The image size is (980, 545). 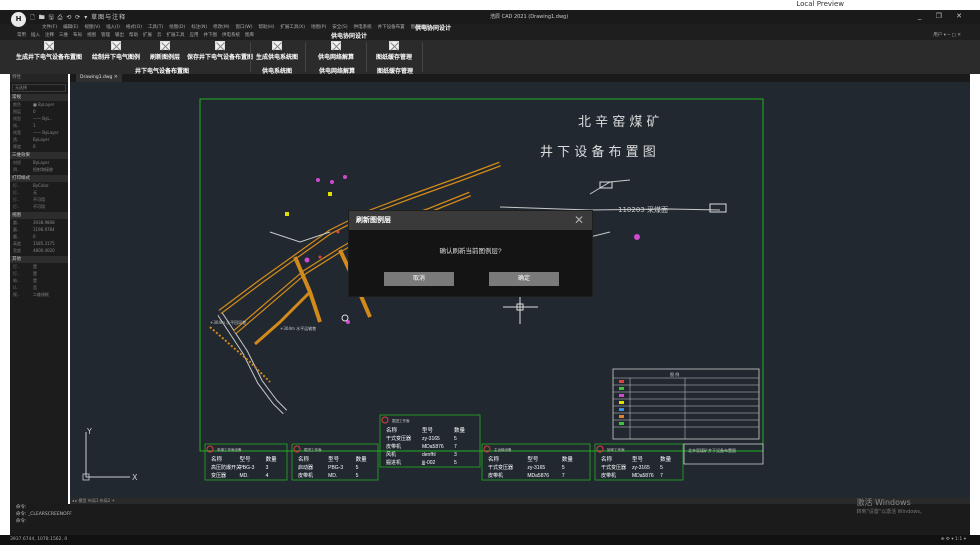 I want to click on gen-layout-button: 生成井下电气设备布置图, so click(x=49, y=52).